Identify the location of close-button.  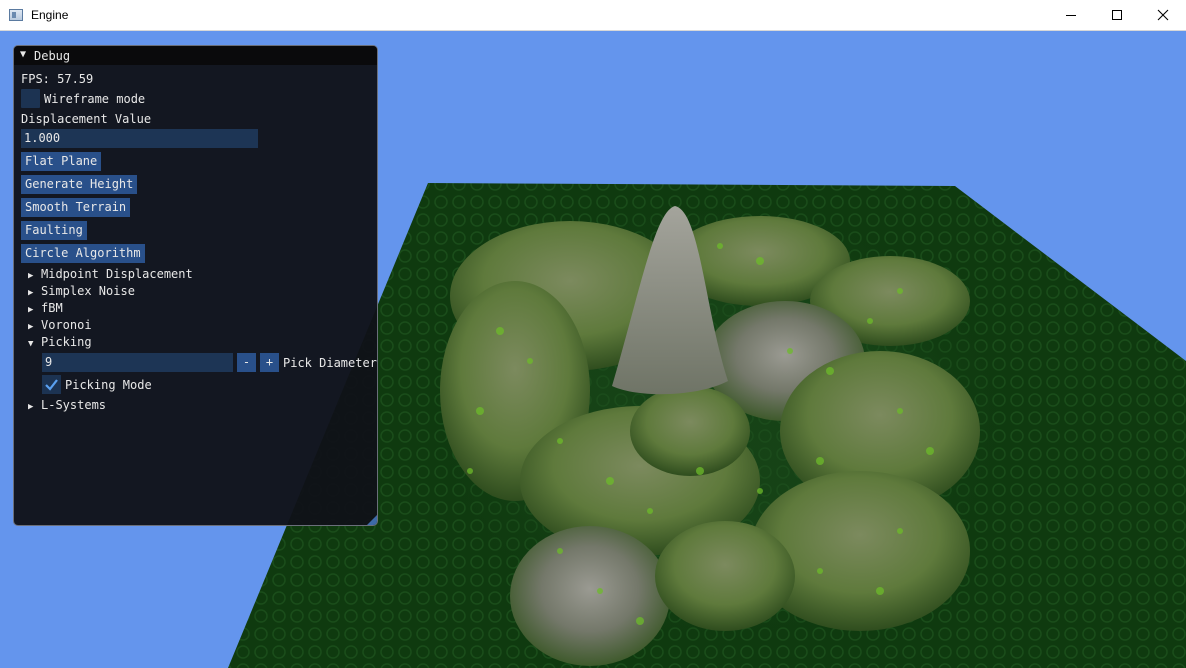
(1163, 15).